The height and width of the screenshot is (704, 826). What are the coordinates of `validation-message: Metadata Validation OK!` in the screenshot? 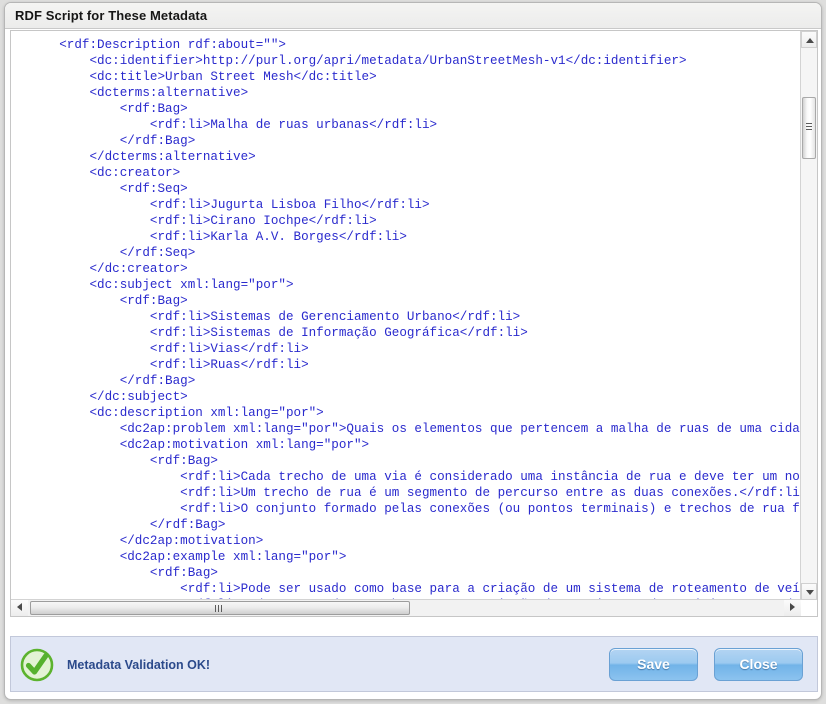 It's located at (139, 665).